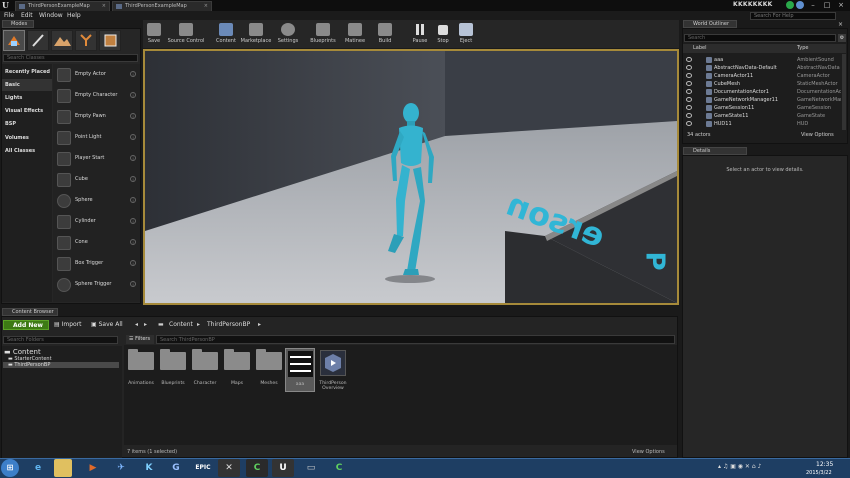 This screenshot has width=850, height=478. What do you see at coordinates (30, 312) in the screenshot?
I see `content-browser-tab: Content Browser` at bounding box center [30, 312].